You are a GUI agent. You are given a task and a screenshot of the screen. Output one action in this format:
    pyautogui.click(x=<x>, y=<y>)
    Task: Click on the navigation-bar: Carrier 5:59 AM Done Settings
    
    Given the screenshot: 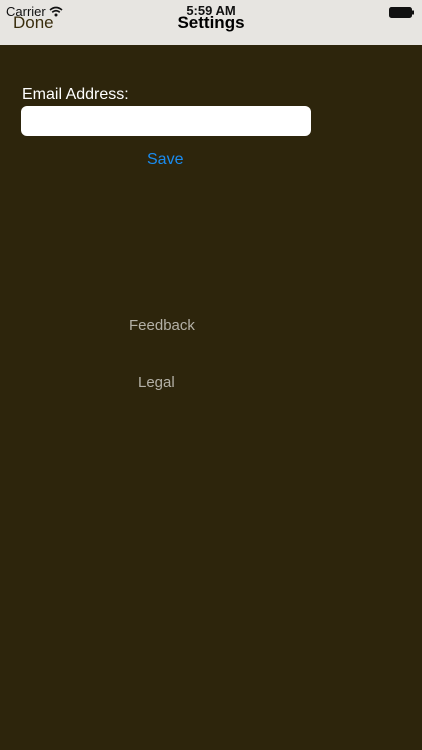 What is the action you would take?
    pyautogui.click(x=211, y=22)
    